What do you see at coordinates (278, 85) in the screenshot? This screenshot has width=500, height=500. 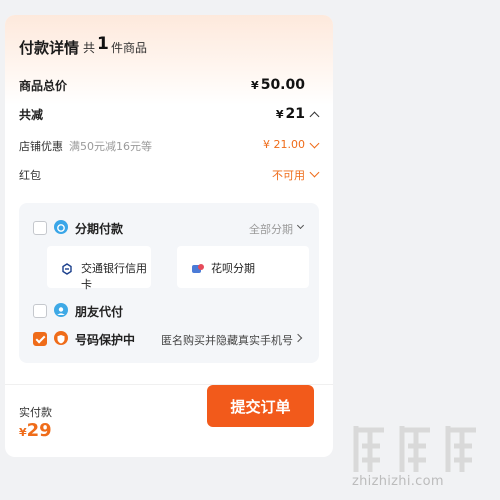 I see `total-price-value: ¥50.00` at bounding box center [278, 85].